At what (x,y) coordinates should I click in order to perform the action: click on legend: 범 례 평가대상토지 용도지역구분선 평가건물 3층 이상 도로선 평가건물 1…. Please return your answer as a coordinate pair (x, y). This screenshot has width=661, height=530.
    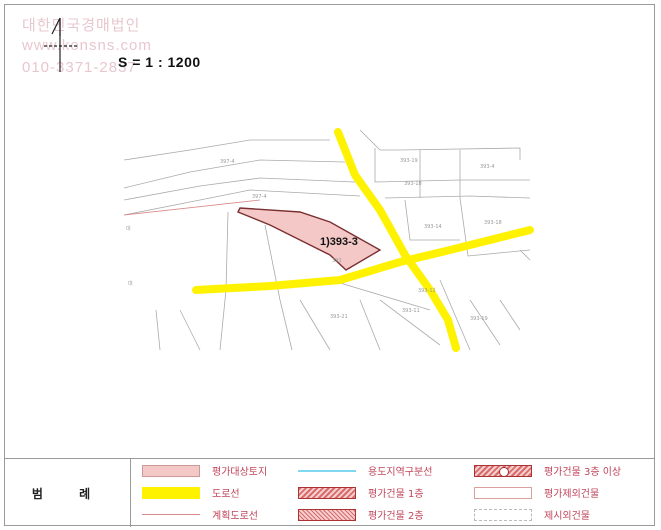
    Looking at the image, I should click on (329, 492).